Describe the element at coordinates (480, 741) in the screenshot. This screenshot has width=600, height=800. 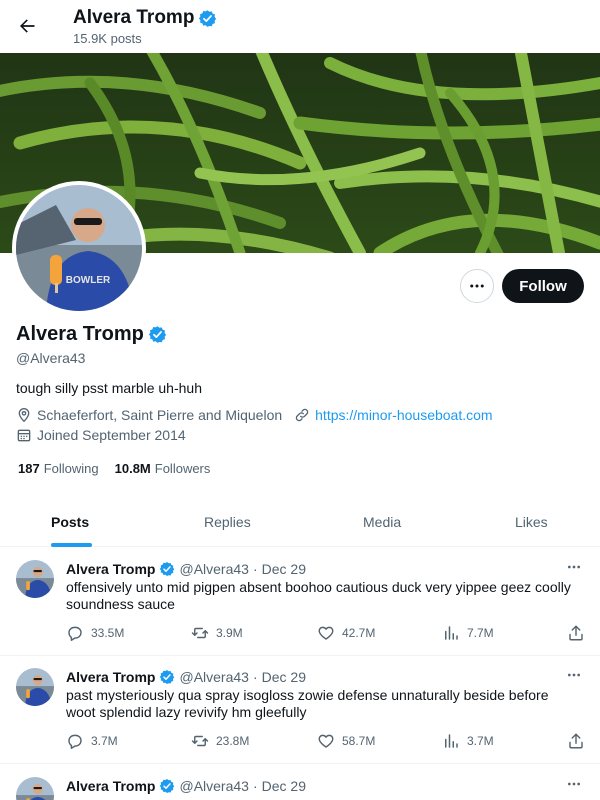
I see `views-count: 3.7M` at that location.